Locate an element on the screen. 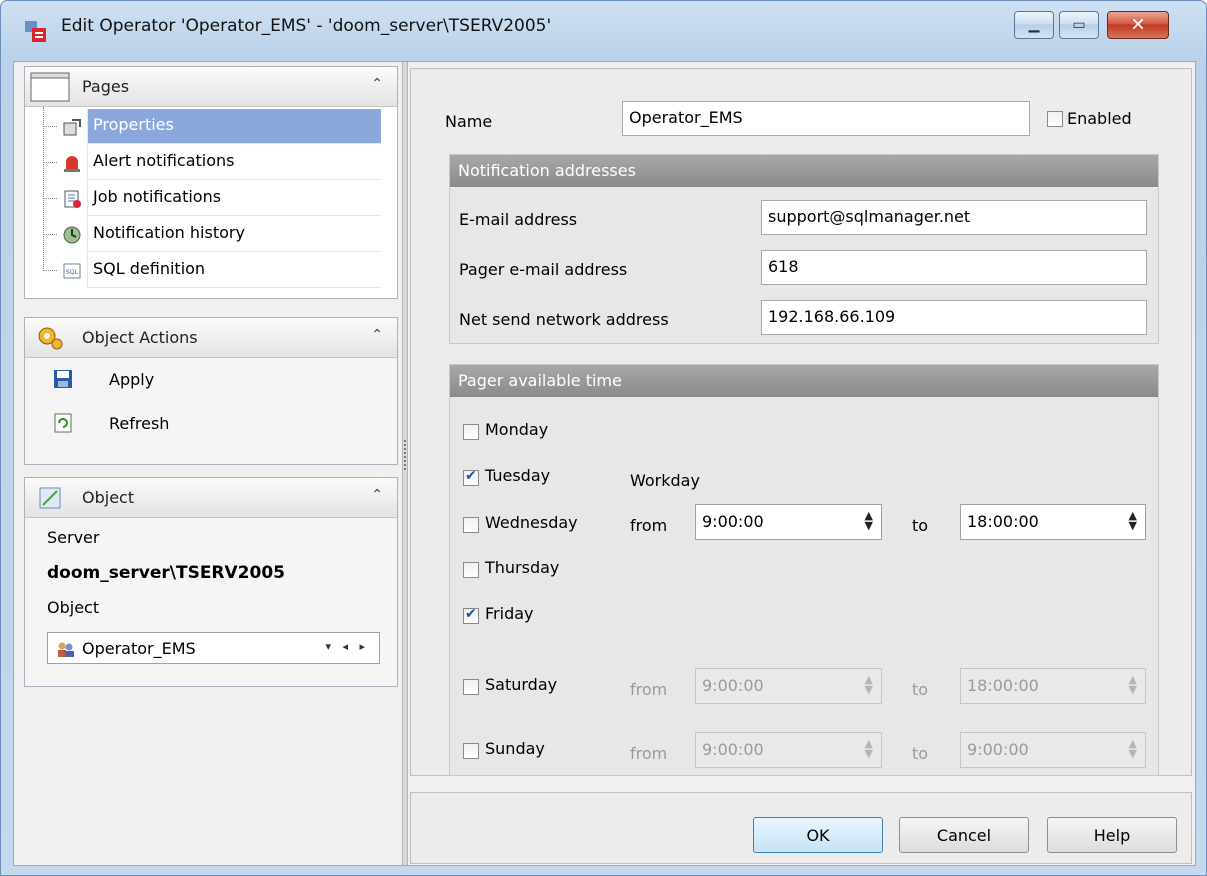 The height and width of the screenshot is (876, 1207). enabled-label: Enabled is located at coordinates (1099, 118).